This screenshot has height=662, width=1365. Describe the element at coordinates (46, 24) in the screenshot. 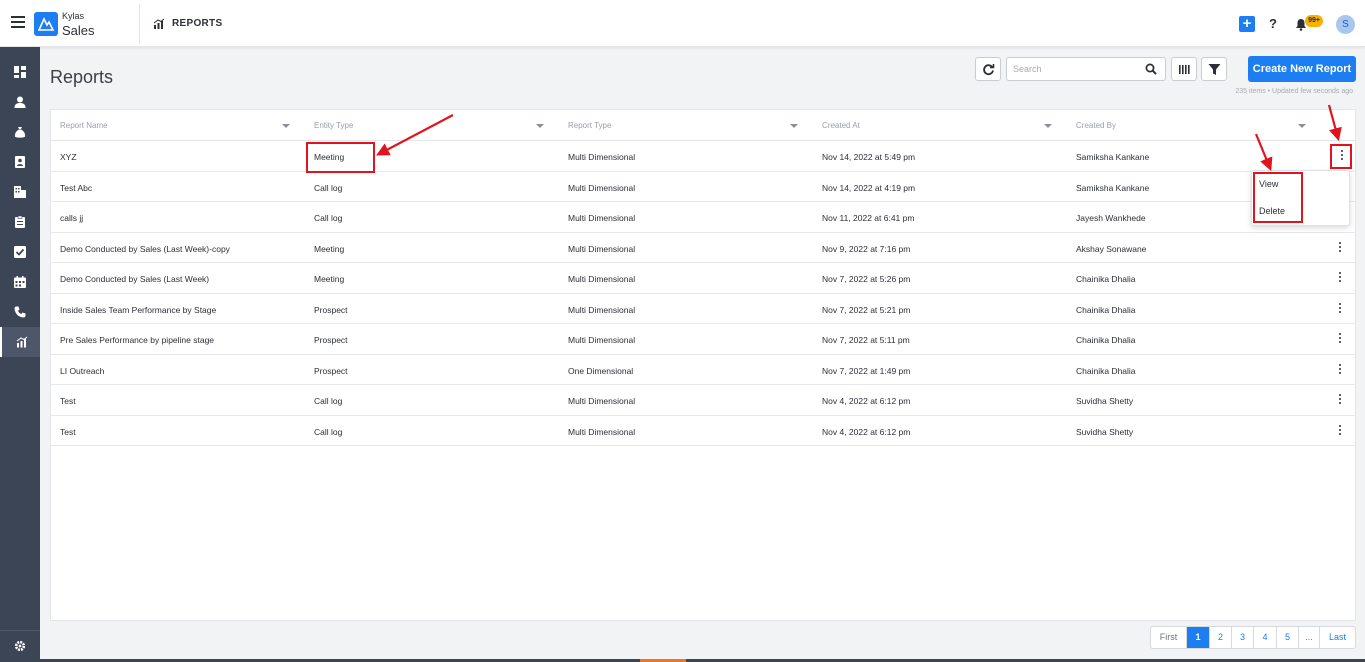

I see `kylas-logo-icon` at that location.